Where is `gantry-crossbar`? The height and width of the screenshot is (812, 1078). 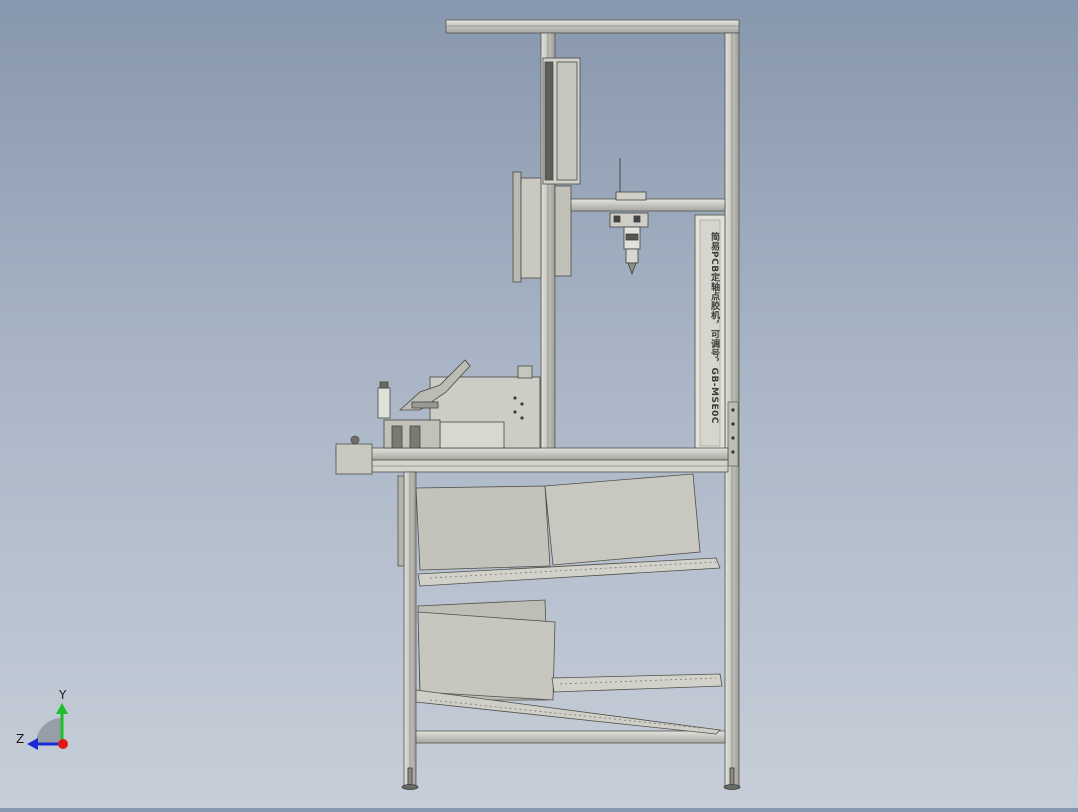 gantry-crossbar is located at coordinates (640, 205).